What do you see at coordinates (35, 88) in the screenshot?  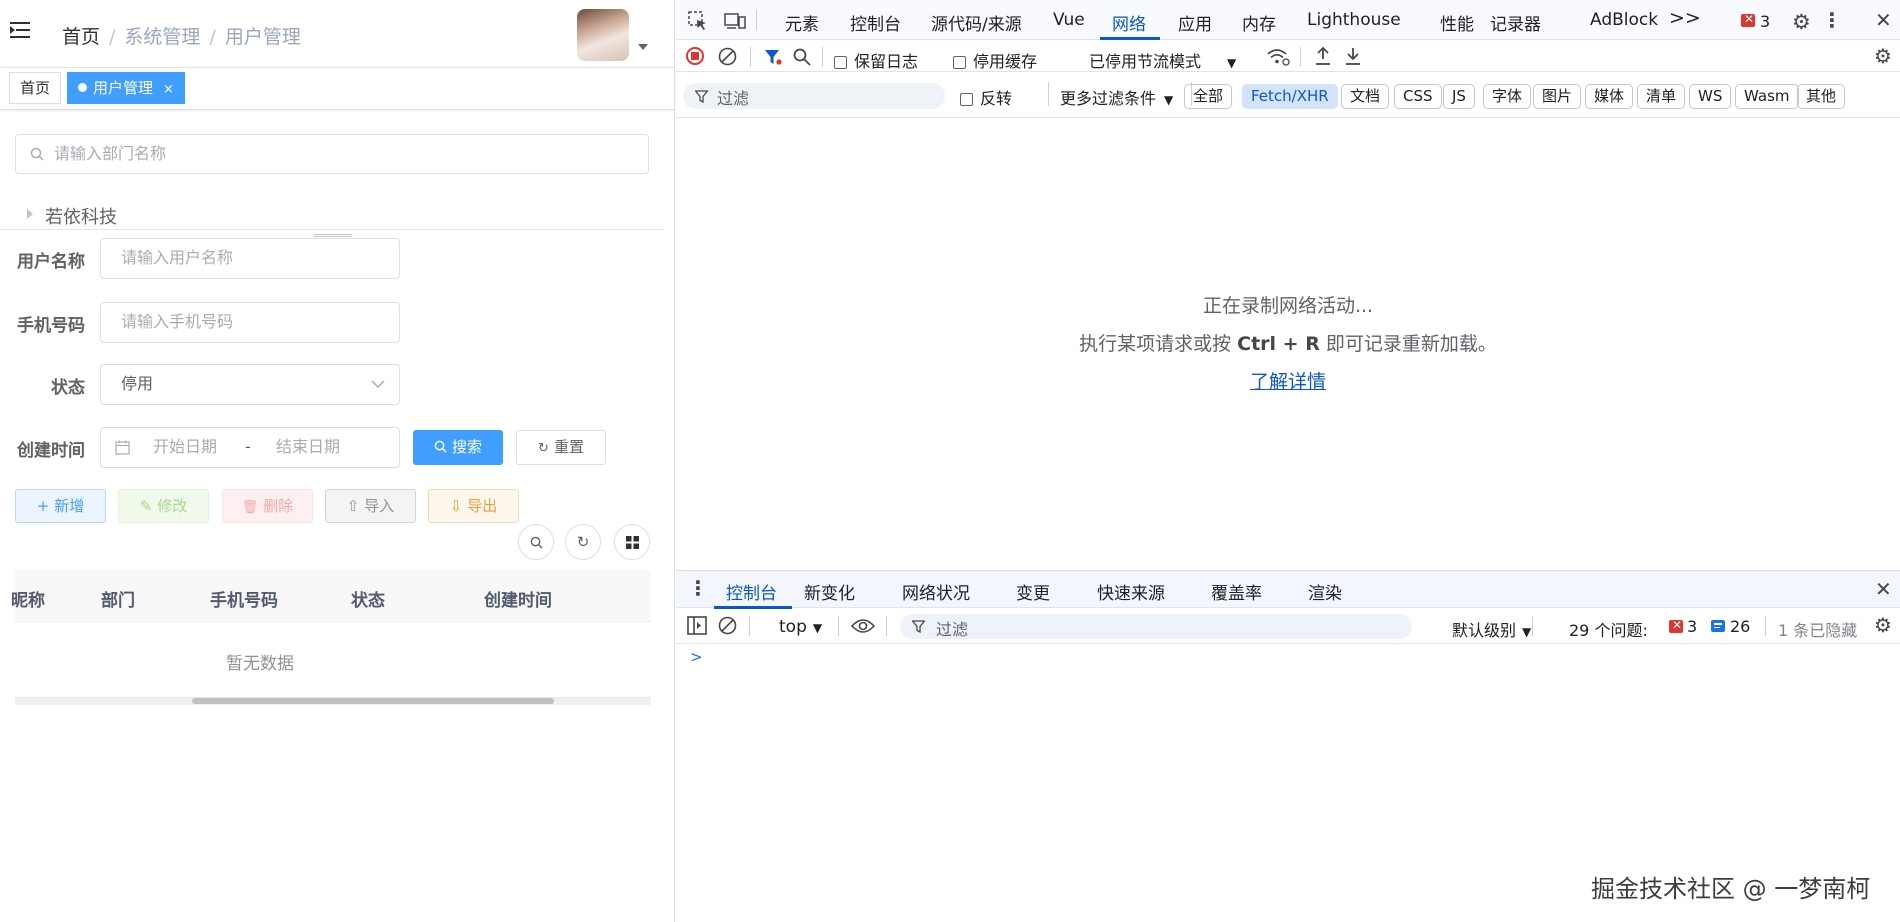 I see `tag-home: 首页` at bounding box center [35, 88].